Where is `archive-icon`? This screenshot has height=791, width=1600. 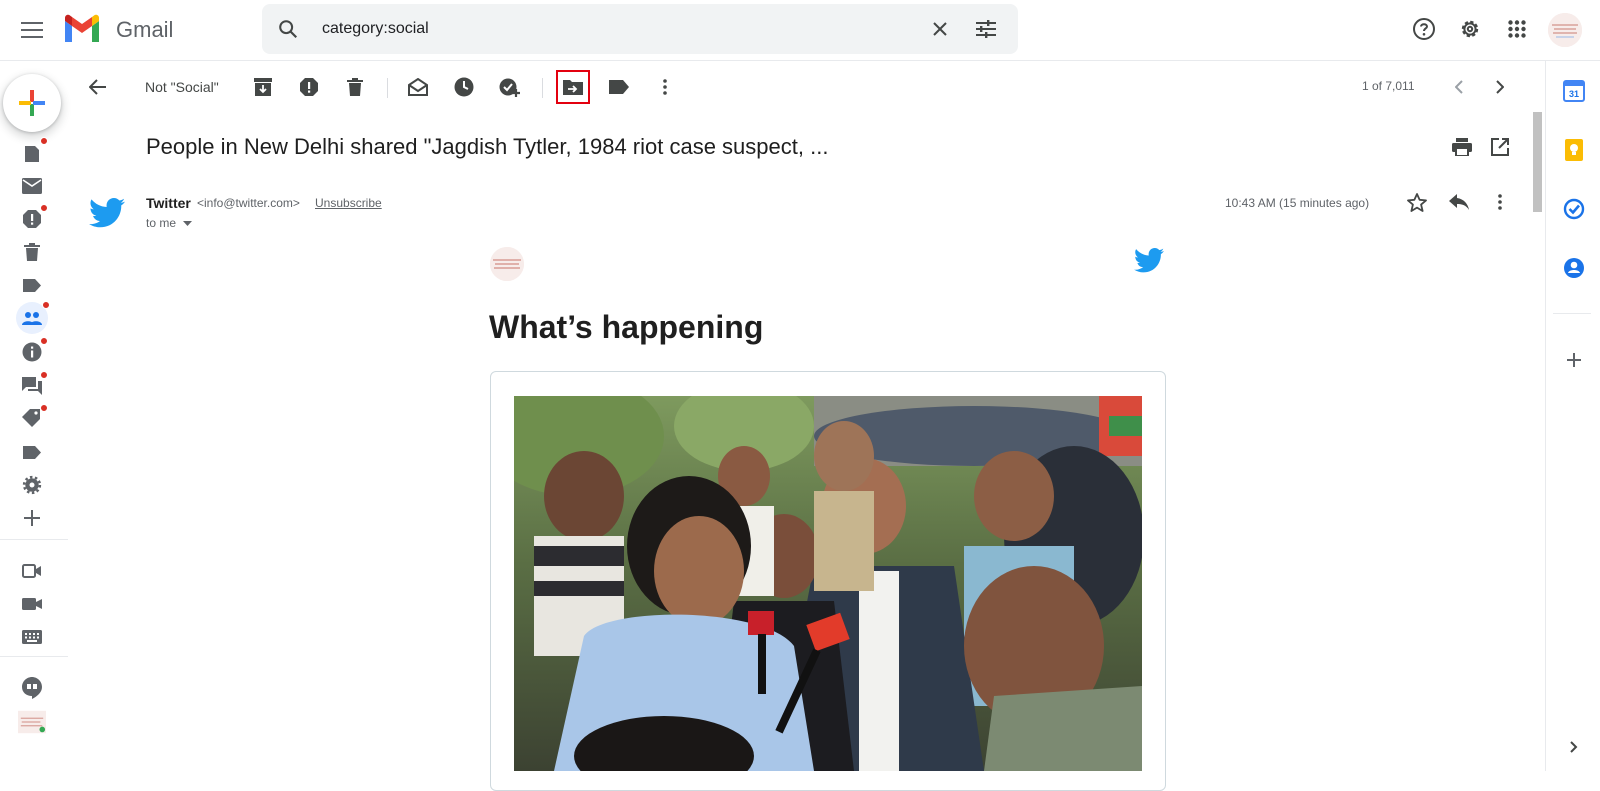
archive-icon is located at coordinates (263, 87).